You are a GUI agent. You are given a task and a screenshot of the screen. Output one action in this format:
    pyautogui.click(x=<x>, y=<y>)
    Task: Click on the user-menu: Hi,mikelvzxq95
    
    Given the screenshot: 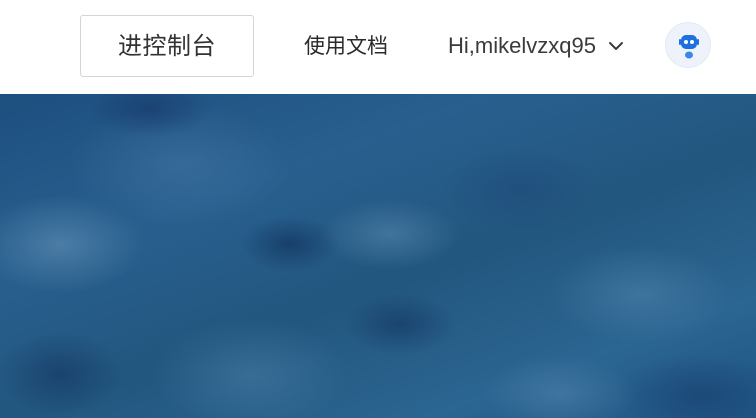 What is the action you would take?
    pyautogui.click(x=536, y=46)
    